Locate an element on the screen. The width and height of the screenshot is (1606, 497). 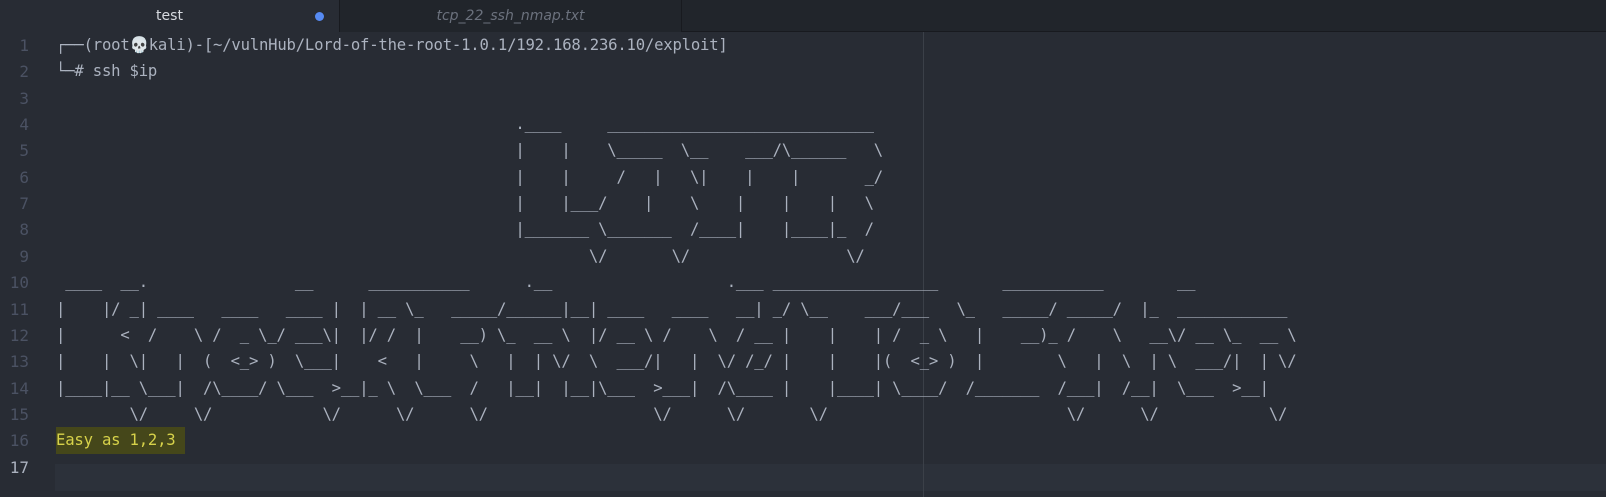
tab-test: test is located at coordinates (170, 16).